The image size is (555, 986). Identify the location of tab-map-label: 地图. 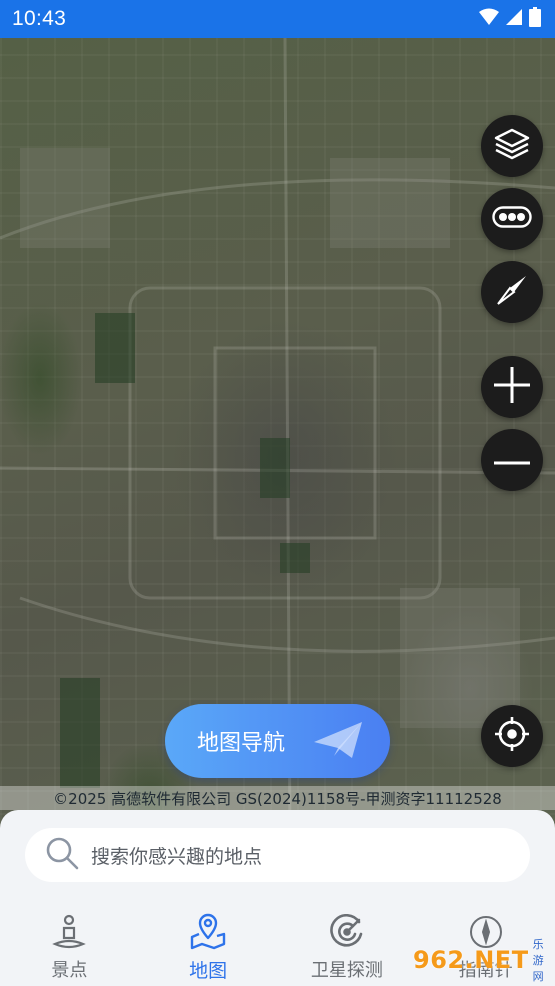
(208, 971).